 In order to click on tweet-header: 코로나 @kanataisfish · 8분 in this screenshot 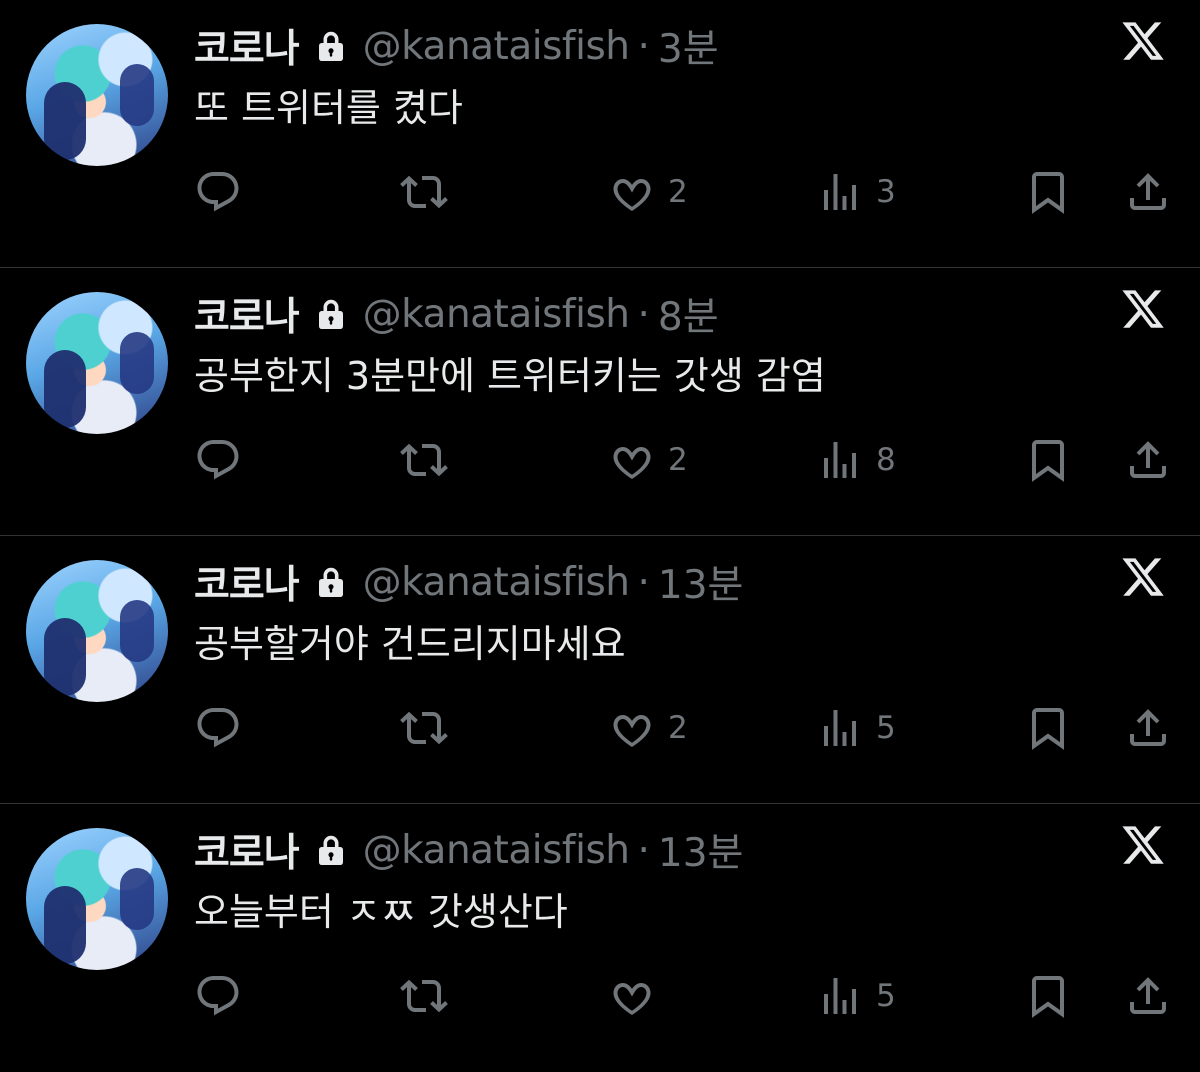, I will do `click(456, 314)`.